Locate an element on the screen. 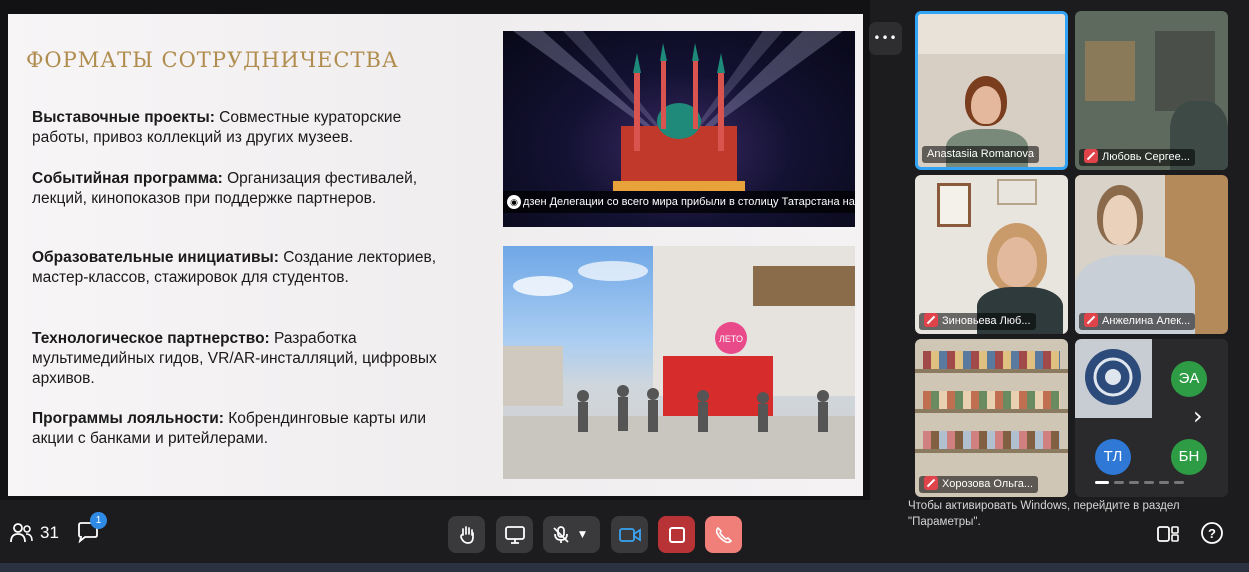  window is located at coordinates (1185, 71).